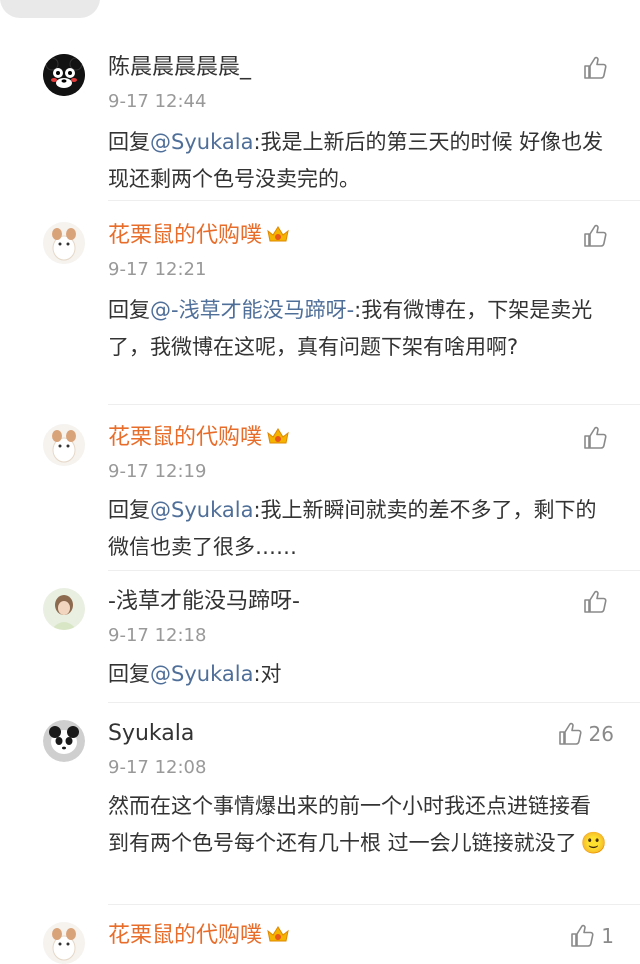  I want to click on mention-link: @-浅草才能没马蹄呀-, so click(252, 310).